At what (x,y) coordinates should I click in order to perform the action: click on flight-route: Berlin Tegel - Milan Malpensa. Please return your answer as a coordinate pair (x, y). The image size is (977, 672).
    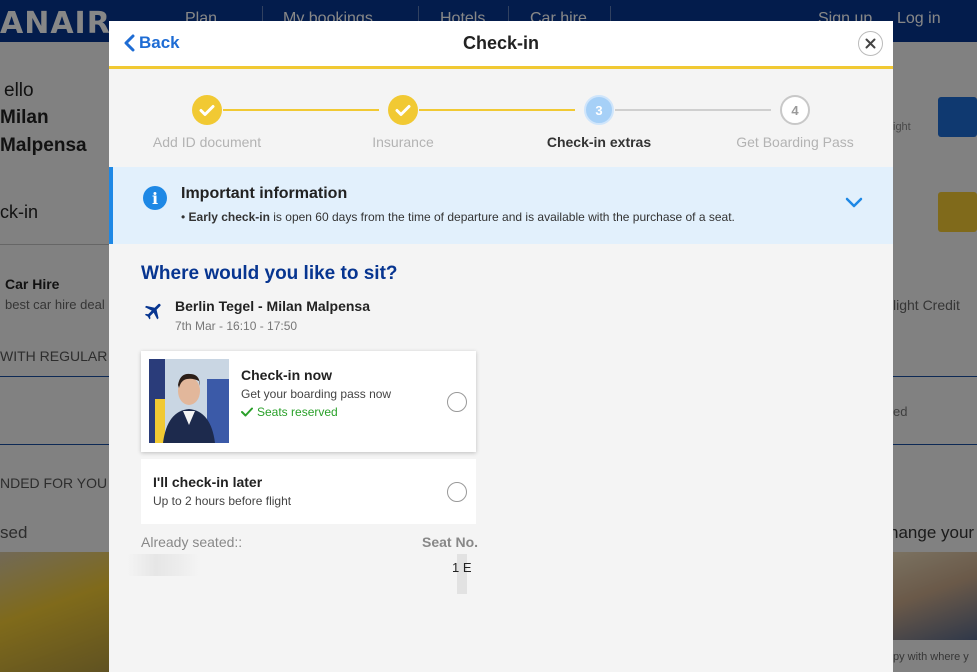
    Looking at the image, I should click on (273, 306).